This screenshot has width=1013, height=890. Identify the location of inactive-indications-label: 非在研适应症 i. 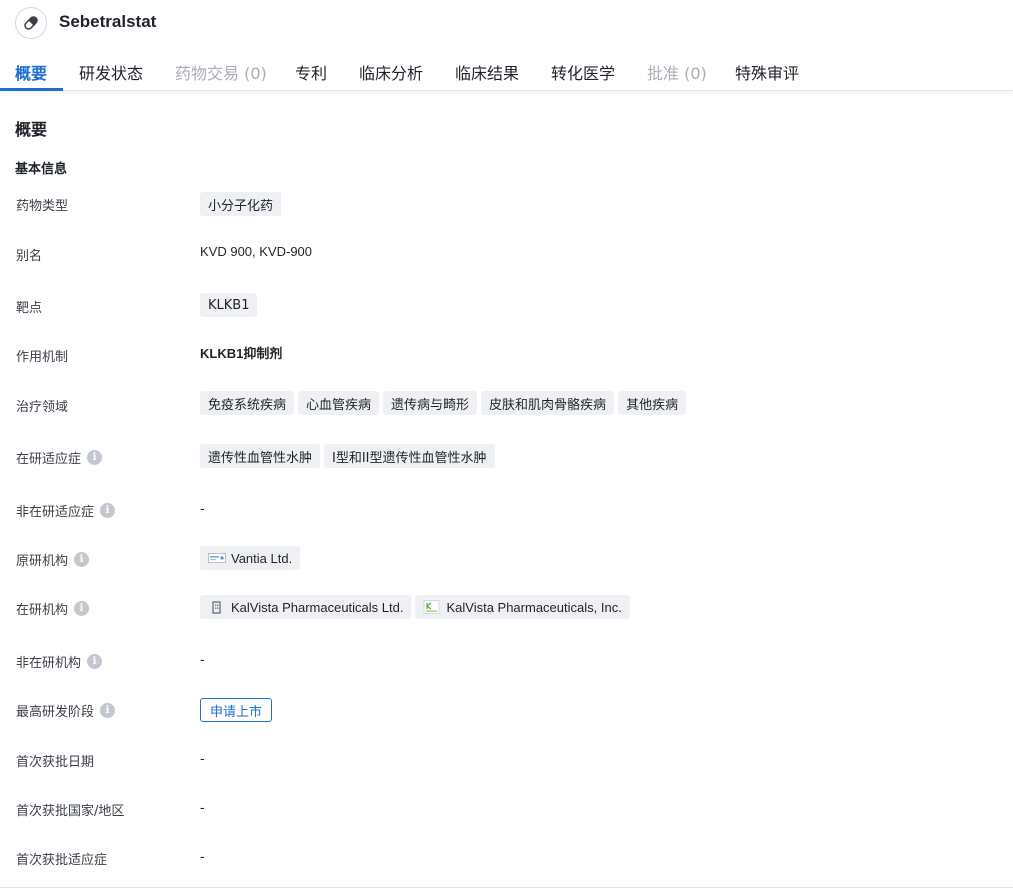
(66, 510).